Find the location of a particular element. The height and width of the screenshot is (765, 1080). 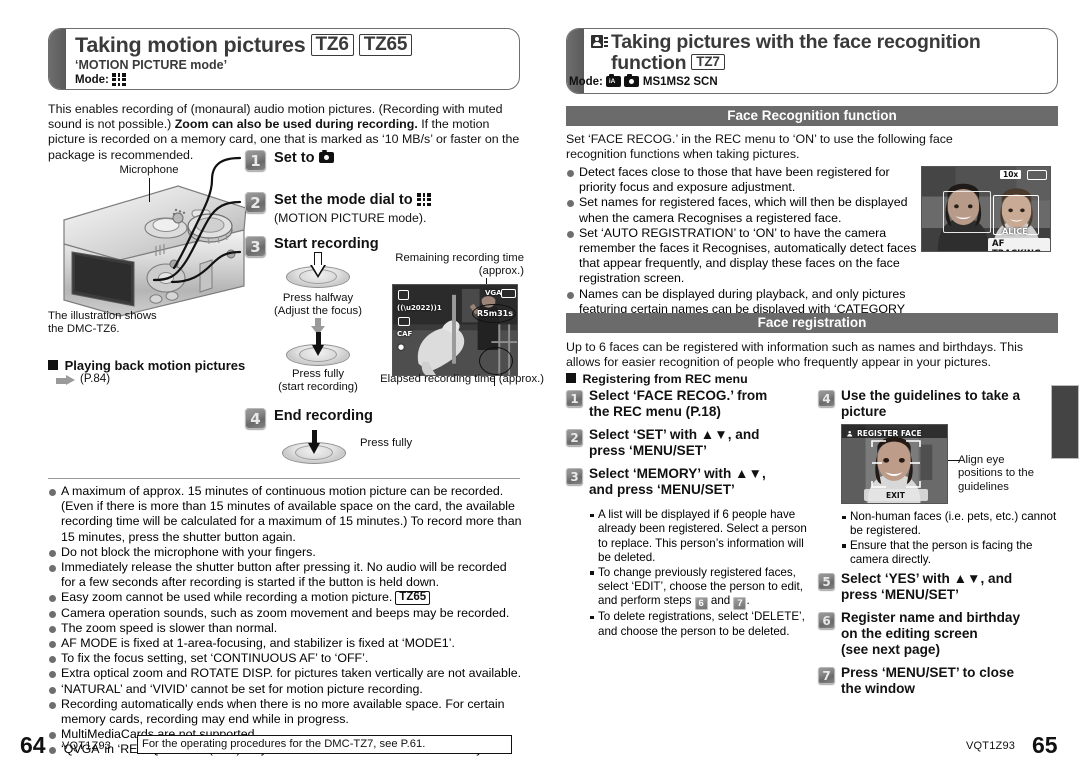

osd-mic-icon: ● is located at coordinates (401, 347).